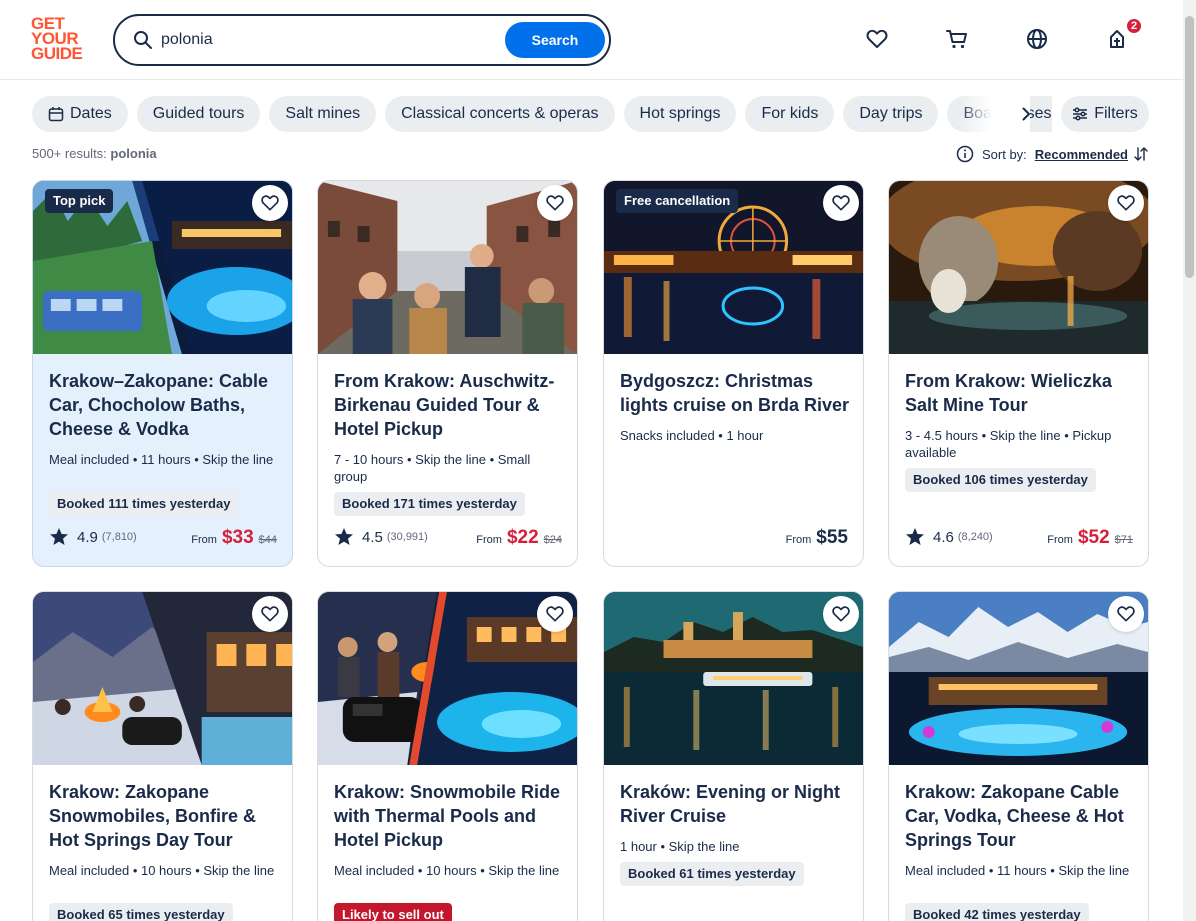 The height and width of the screenshot is (921, 1196). I want to click on price-amount: $55, so click(832, 537).